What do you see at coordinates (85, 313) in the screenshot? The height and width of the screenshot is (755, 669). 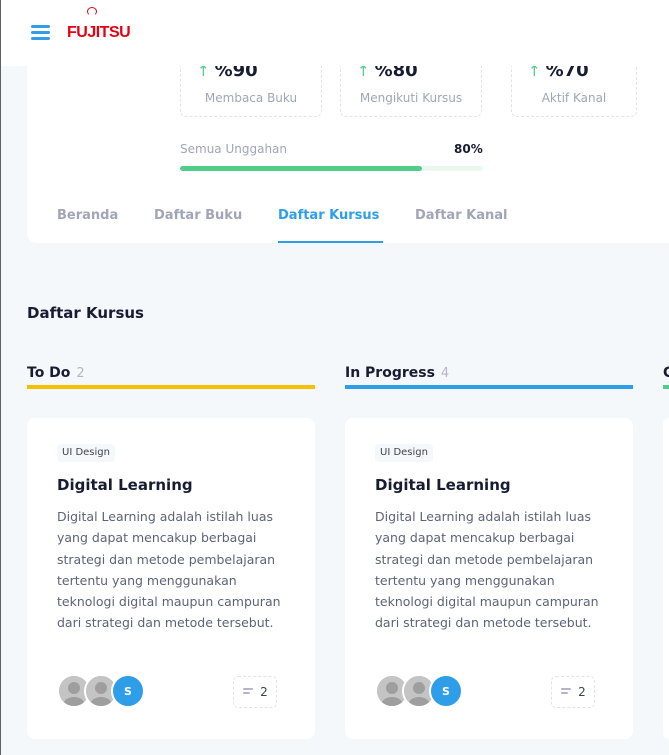 I see `section-title: Daftar Kursus` at bounding box center [85, 313].